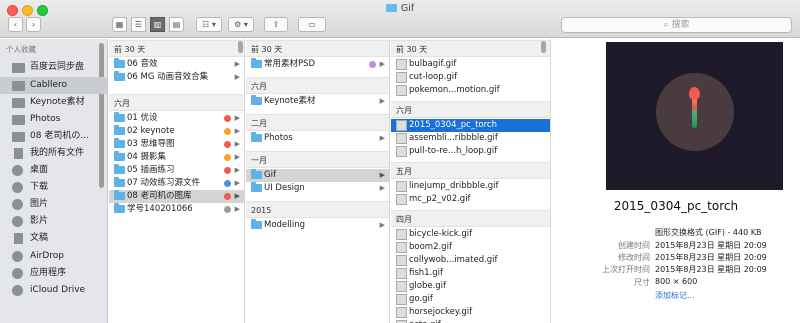  What do you see at coordinates (53, 256) in the screenshot?
I see `sidebar-item: AirDrop` at bounding box center [53, 256].